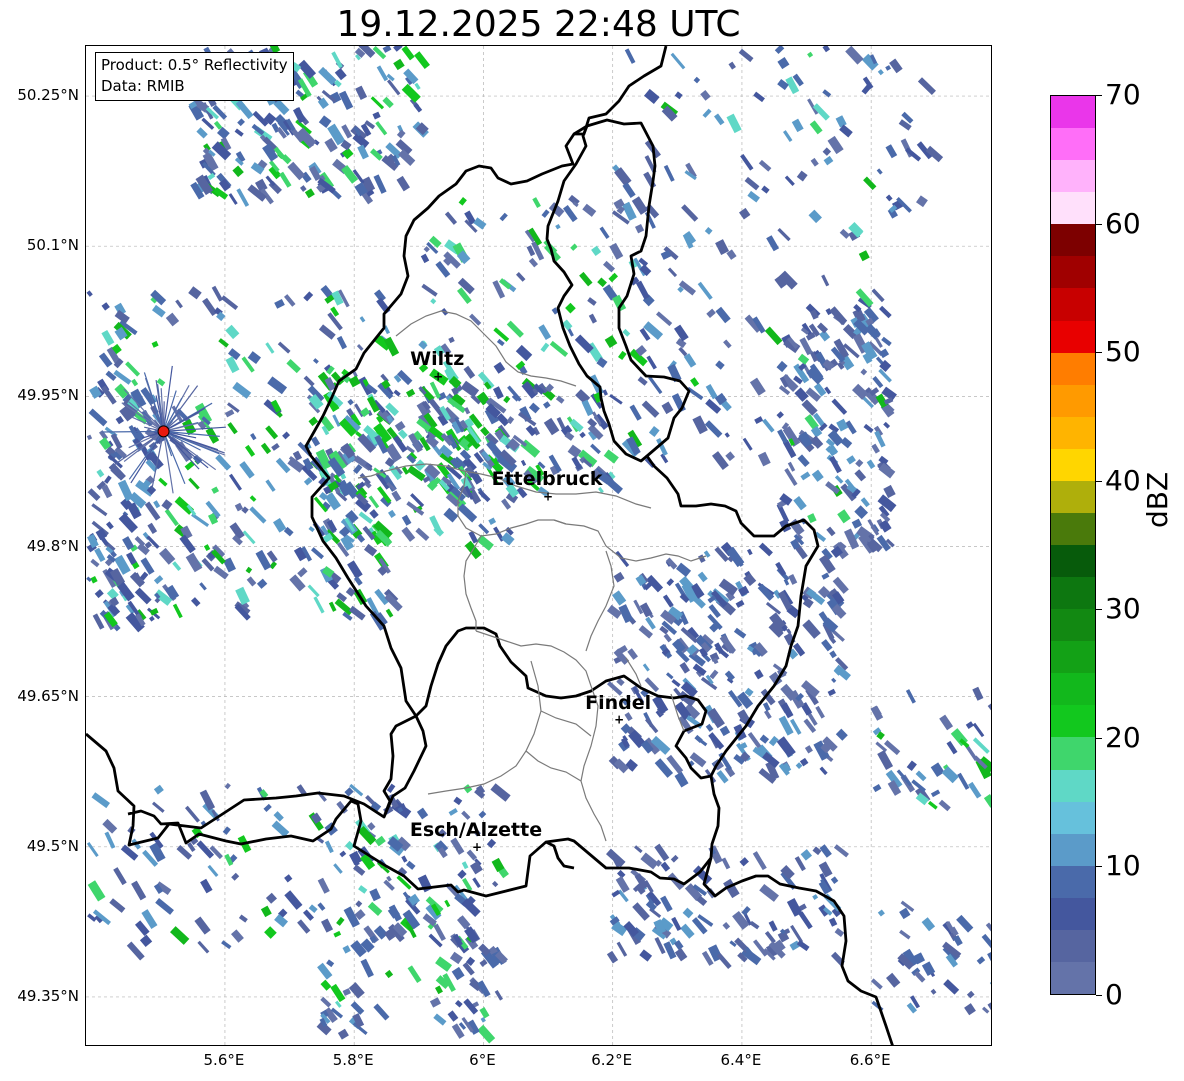 This screenshot has width=1184, height=1081. What do you see at coordinates (1123, 866) in the screenshot?
I see `colorbar-tick-label: 10` at bounding box center [1123, 866].